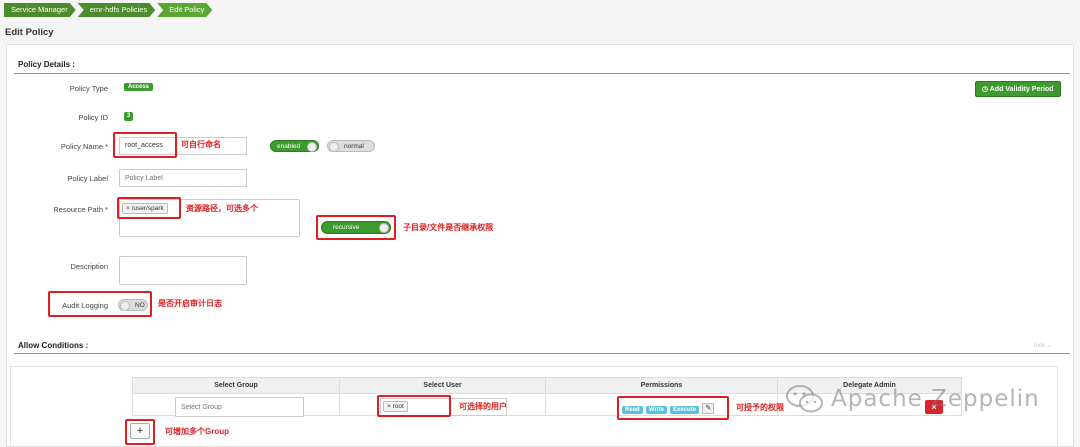  What do you see at coordinates (46, 64) in the screenshot?
I see `policy-details-heading: Policy Details :` at bounding box center [46, 64].